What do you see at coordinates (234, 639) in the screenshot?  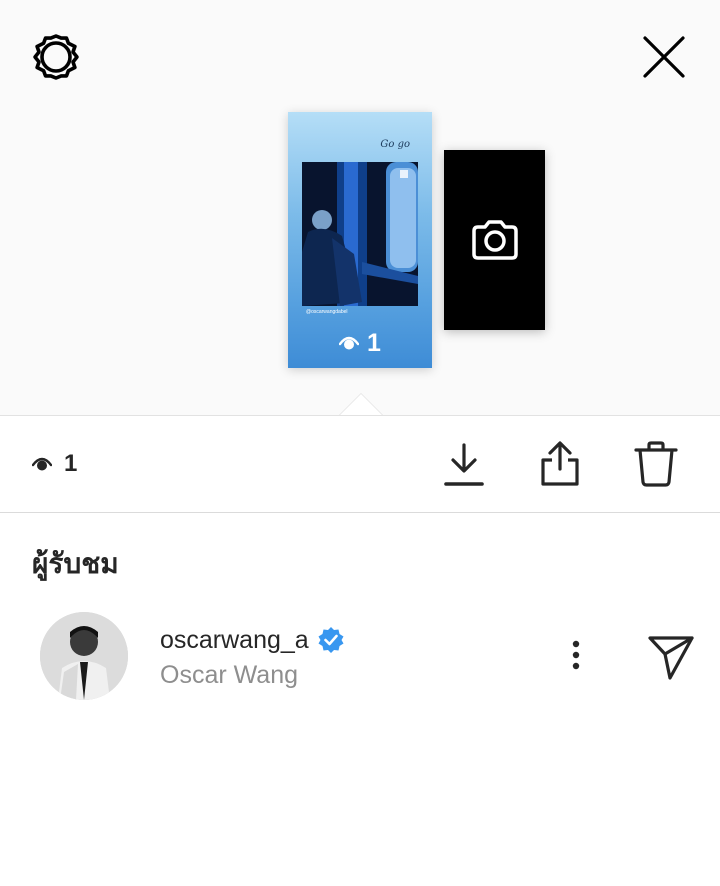 I see `viewer-username-text: oscarwang_a` at bounding box center [234, 639].